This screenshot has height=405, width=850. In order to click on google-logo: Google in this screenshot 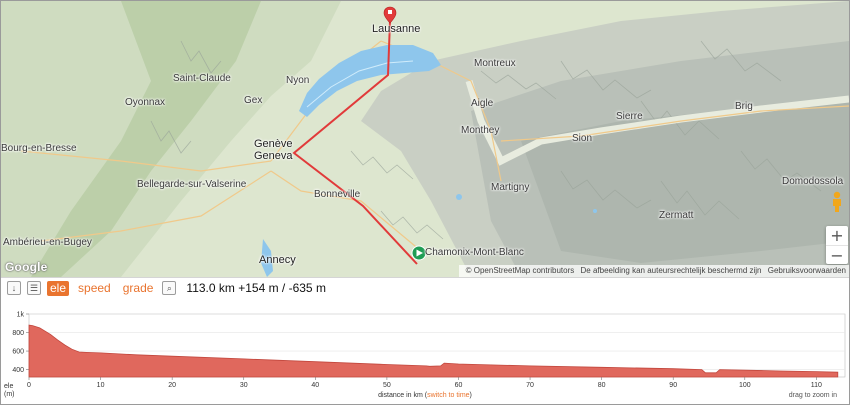, I will do `click(26, 267)`.